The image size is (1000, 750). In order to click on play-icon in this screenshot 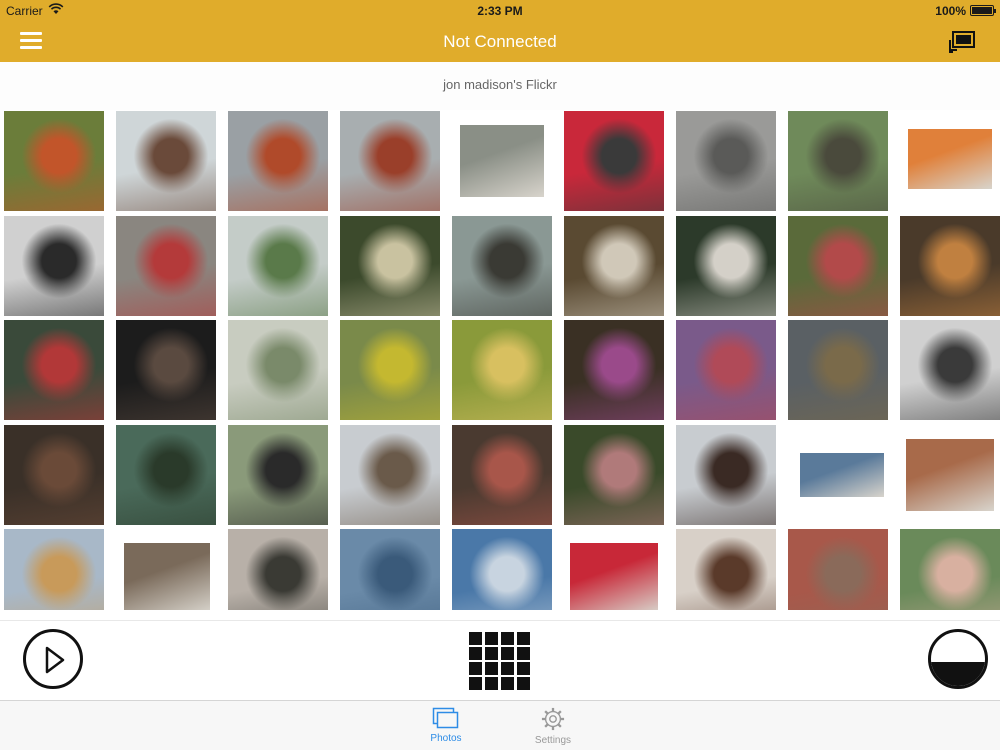, I will do `click(55, 660)`.